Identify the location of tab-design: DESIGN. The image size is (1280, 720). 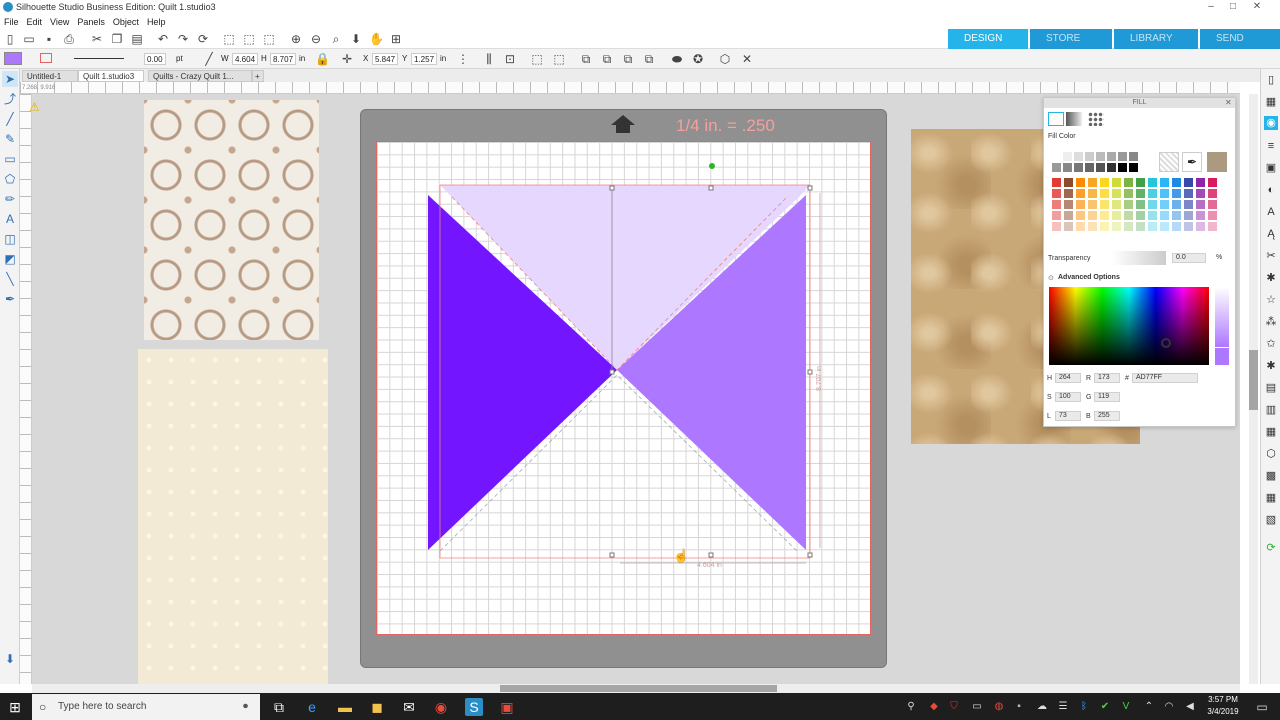
(988, 39).